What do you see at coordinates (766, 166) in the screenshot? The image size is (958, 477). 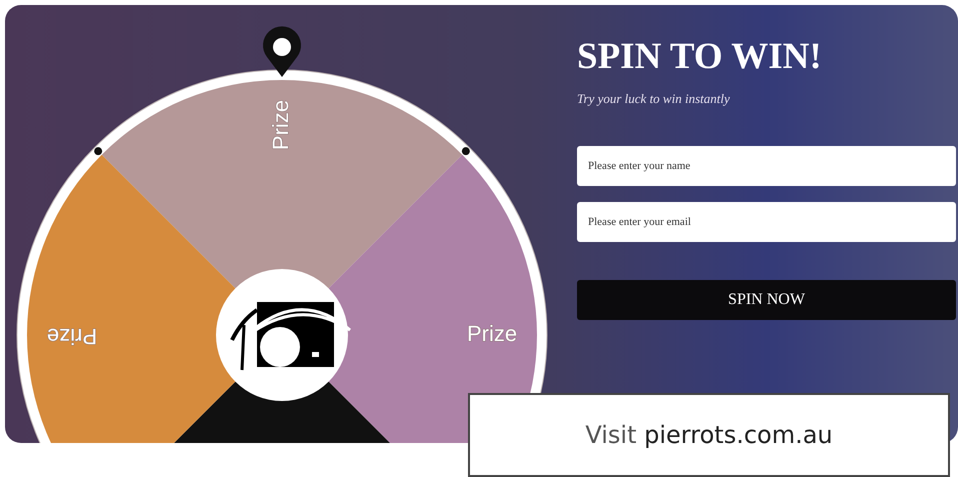 I see `text-field: Please enter your name` at bounding box center [766, 166].